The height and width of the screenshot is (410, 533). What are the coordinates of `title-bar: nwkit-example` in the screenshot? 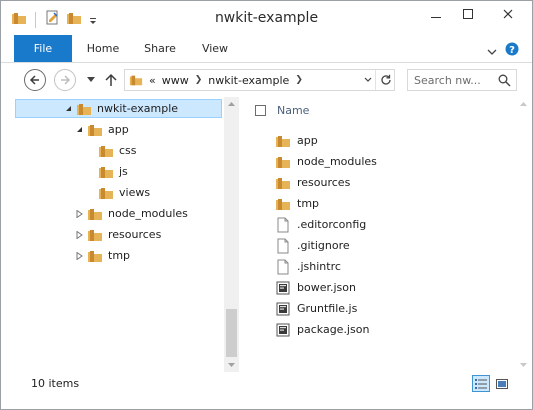 It's located at (266, 18).